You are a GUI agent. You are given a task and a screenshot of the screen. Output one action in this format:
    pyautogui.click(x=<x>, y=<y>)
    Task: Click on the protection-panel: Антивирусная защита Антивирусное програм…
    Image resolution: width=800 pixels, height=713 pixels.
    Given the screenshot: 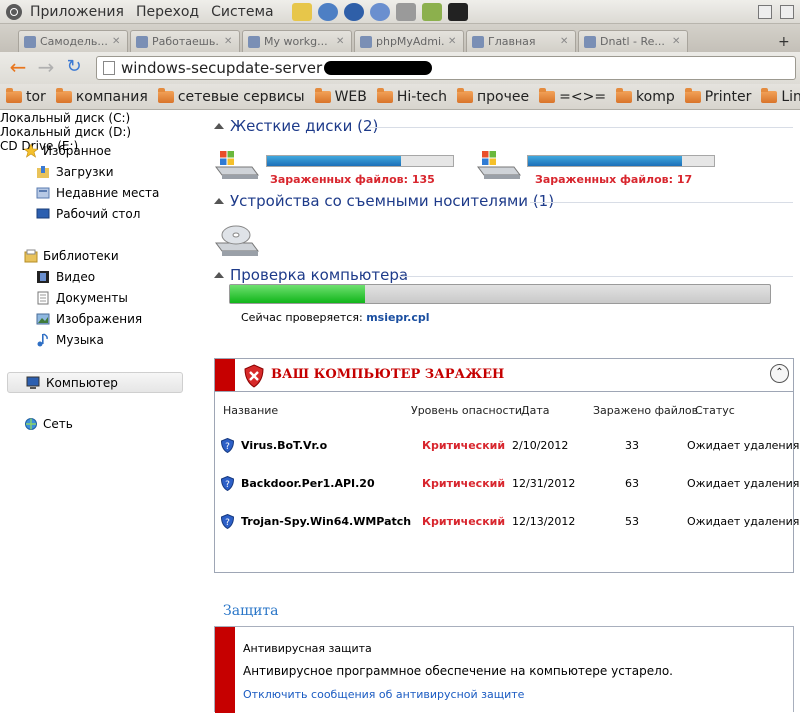 What is the action you would take?
    pyautogui.click(x=504, y=669)
    